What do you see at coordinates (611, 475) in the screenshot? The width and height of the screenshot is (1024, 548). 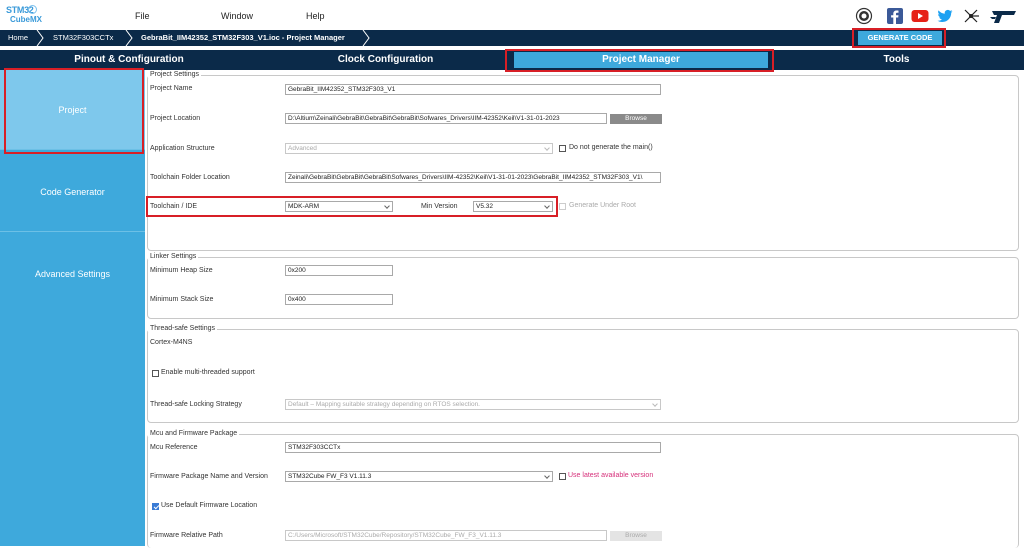 I see `use-latest-label: Use latest available version` at bounding box center [611, 475].